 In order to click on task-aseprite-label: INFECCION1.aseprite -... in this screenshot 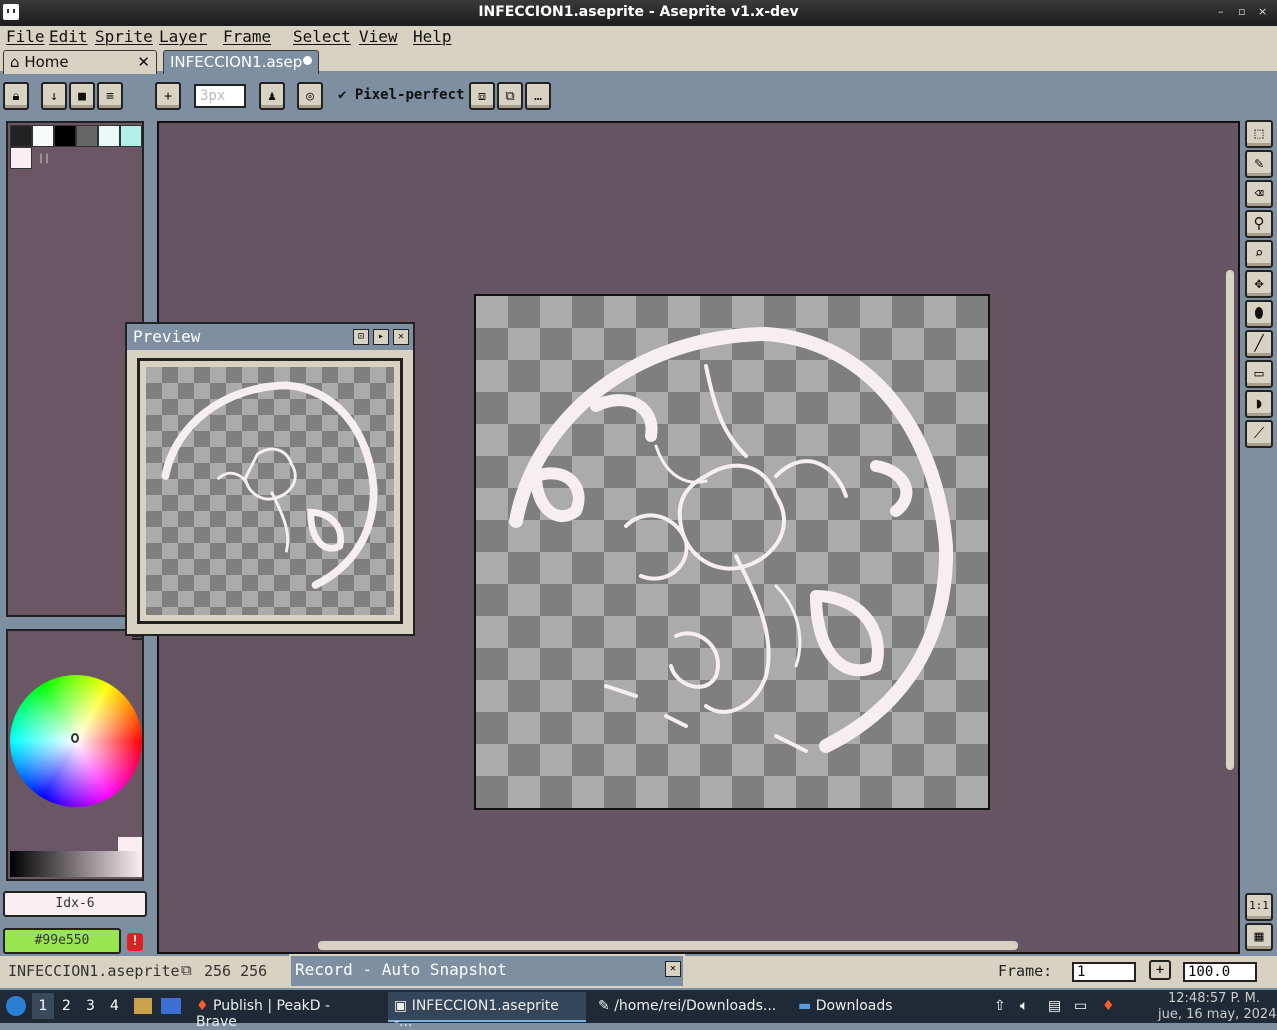, I will do `click(476, 1014)`.